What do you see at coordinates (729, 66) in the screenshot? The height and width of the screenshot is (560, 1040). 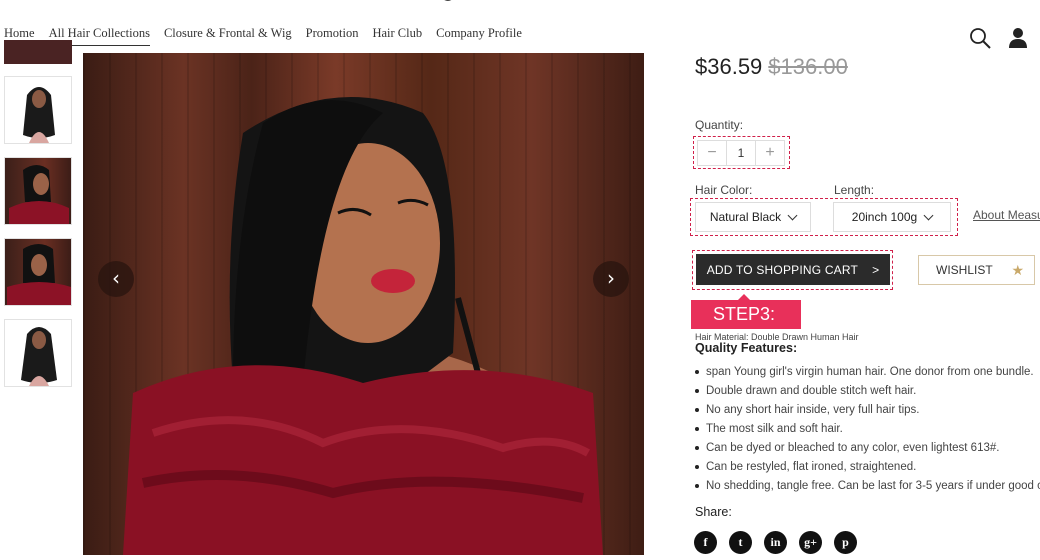 I see `current-price: $36.59` at bounding box center [729, 66].